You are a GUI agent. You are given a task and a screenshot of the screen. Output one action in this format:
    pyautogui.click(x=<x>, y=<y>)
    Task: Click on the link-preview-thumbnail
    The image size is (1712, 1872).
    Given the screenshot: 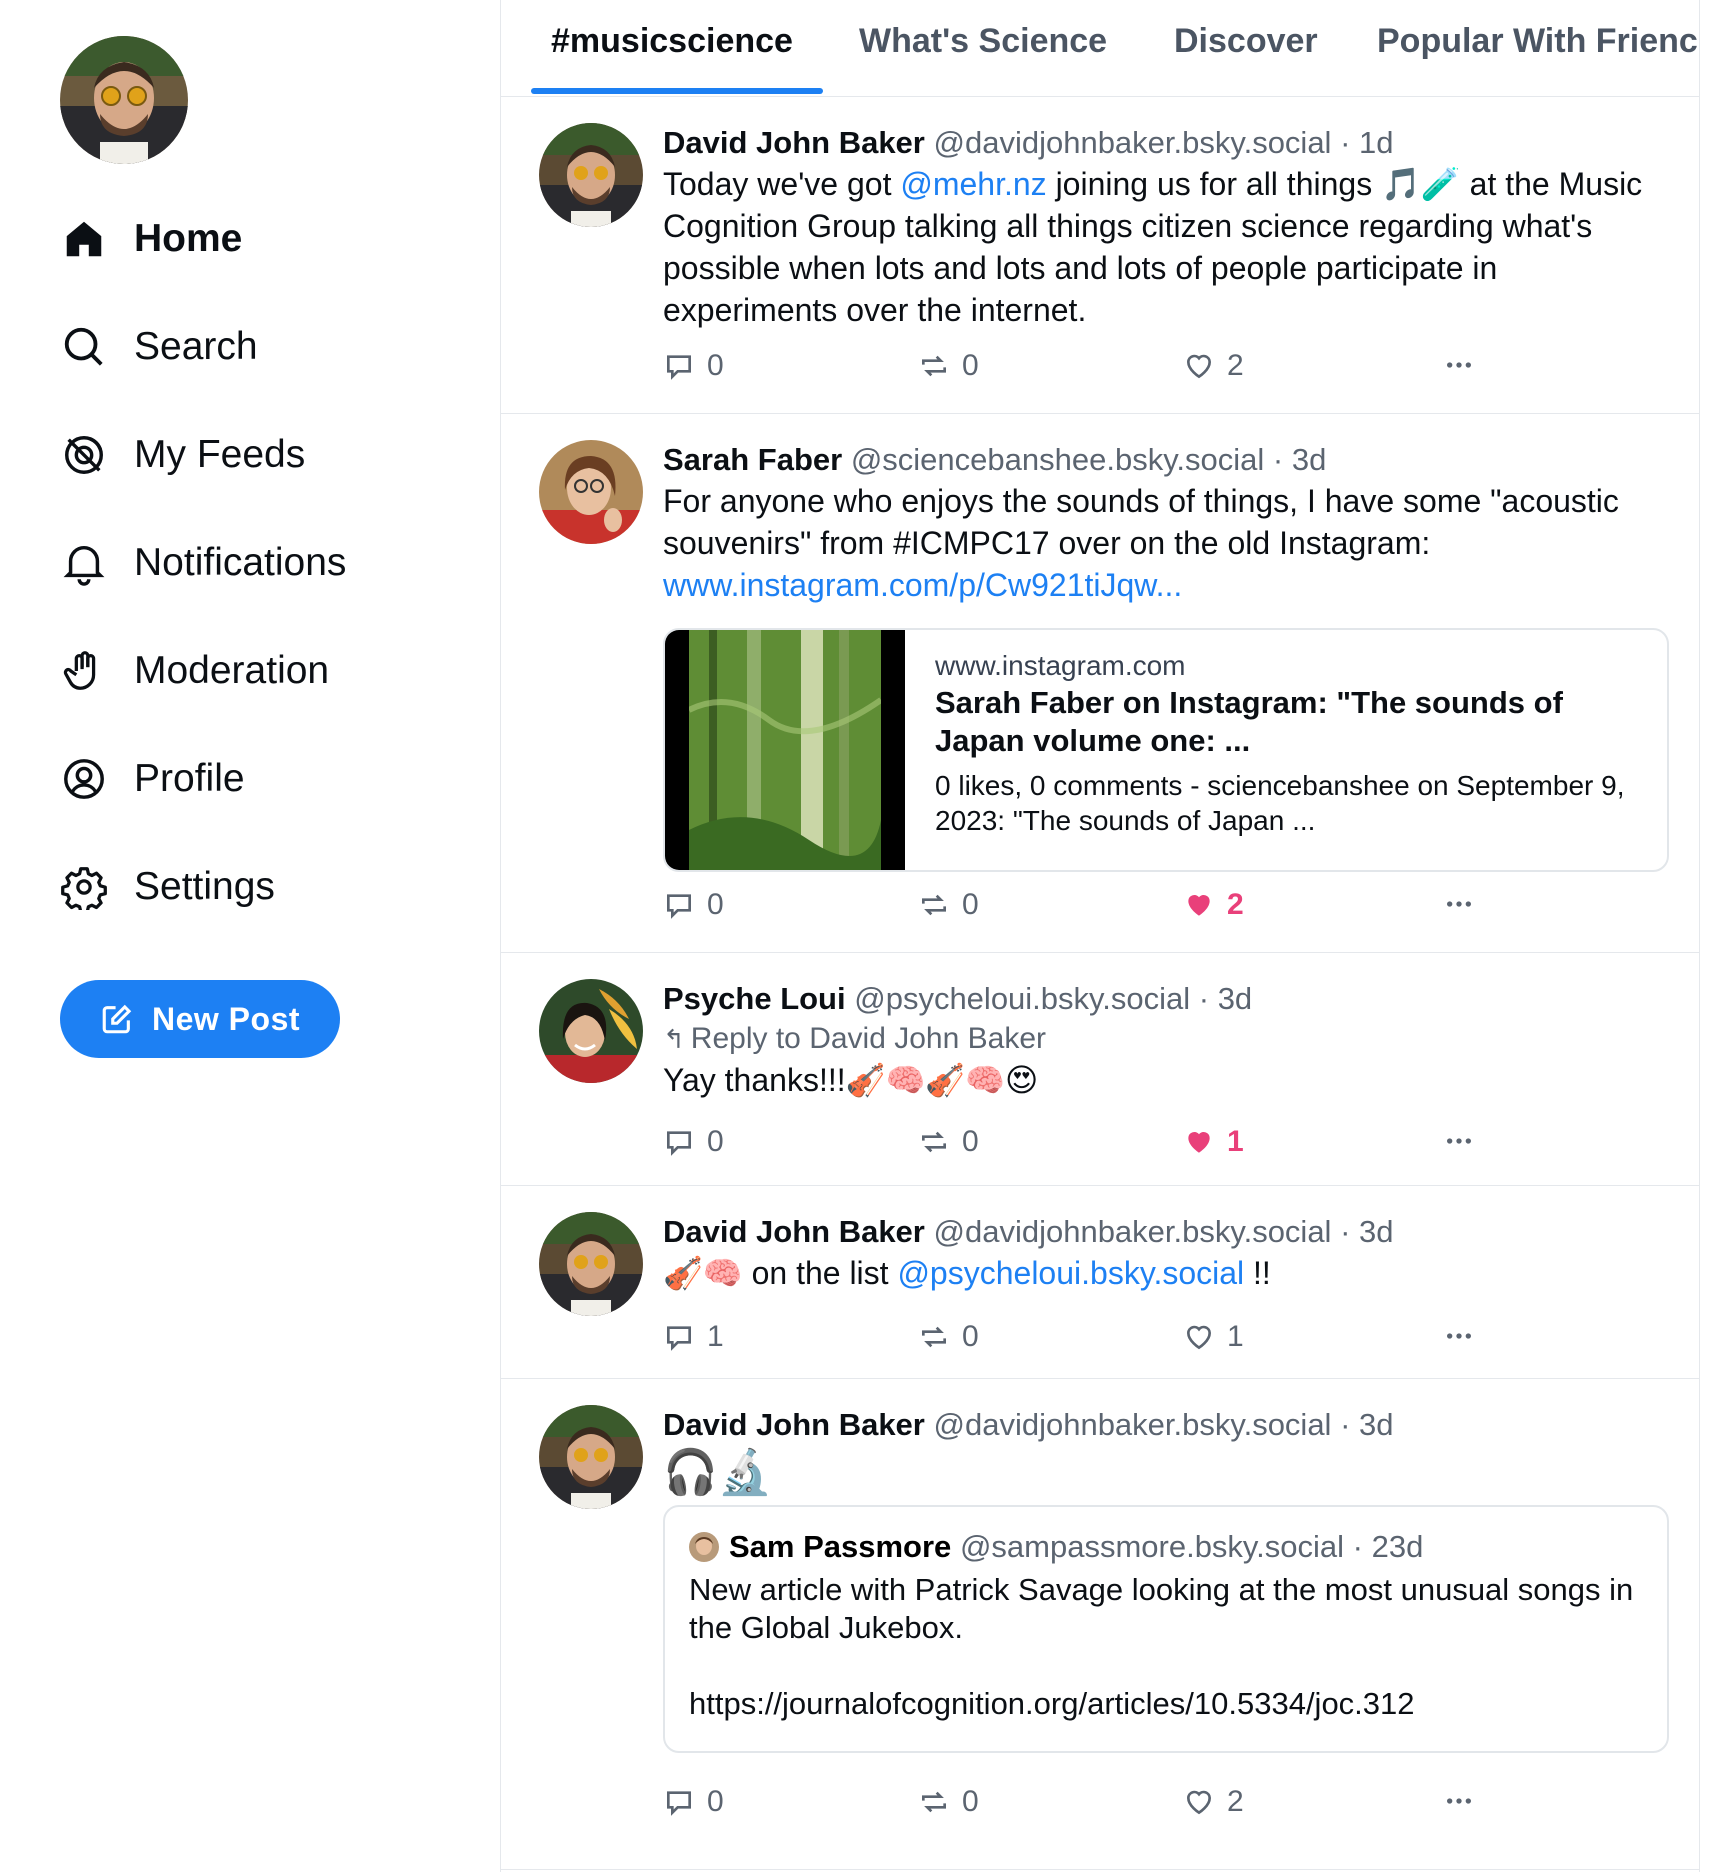 What is the action you would take?
    pyautogui.click(x=785, y=750)
    